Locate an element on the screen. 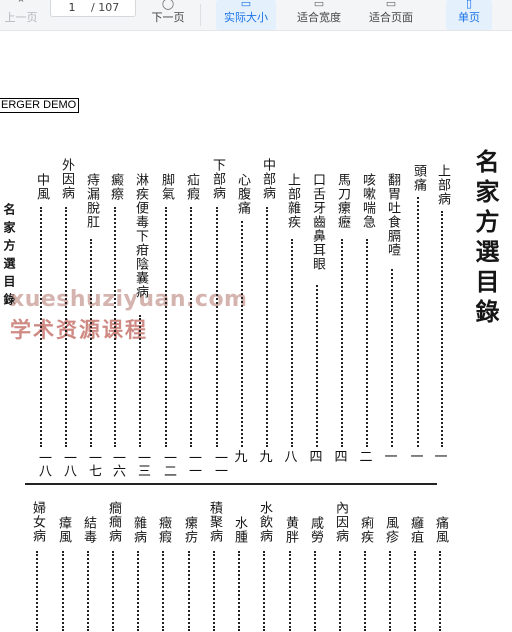  toc-entry: 脚氣 is located at coordinates (166, 187).